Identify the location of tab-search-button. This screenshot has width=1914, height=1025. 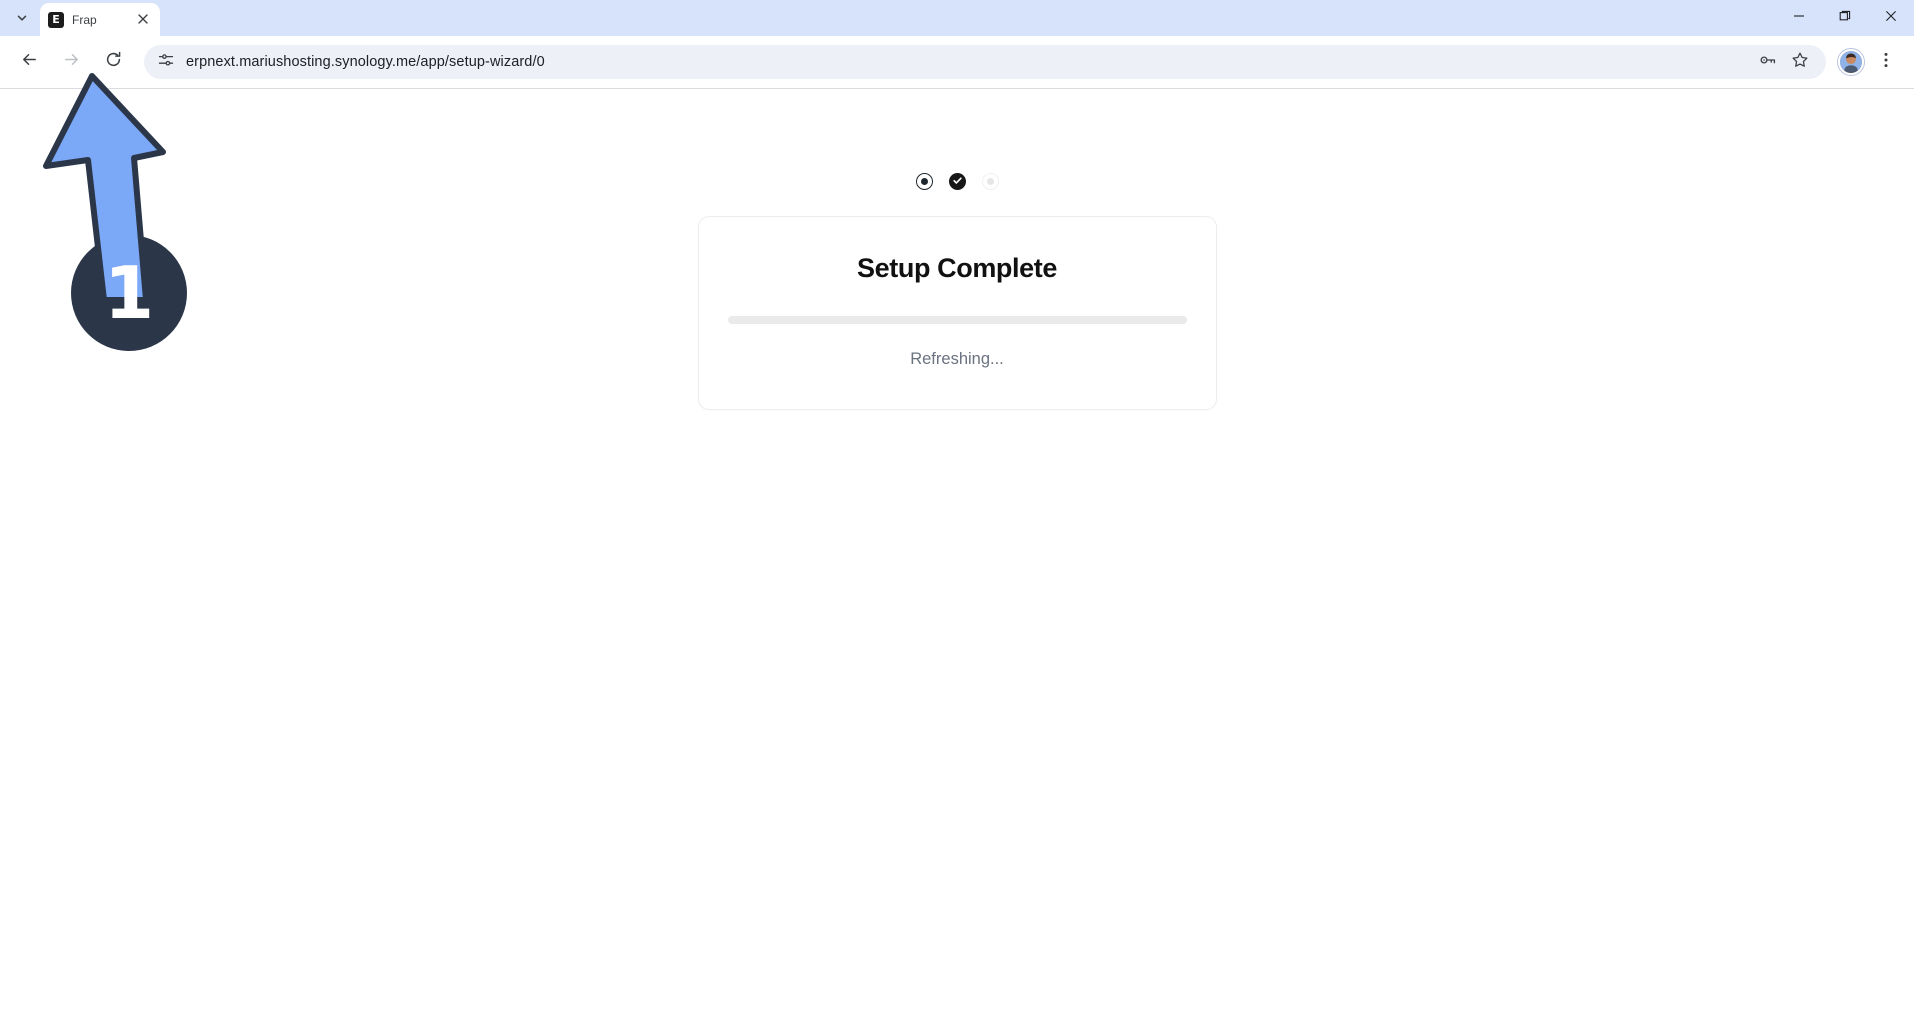
(22, 18).